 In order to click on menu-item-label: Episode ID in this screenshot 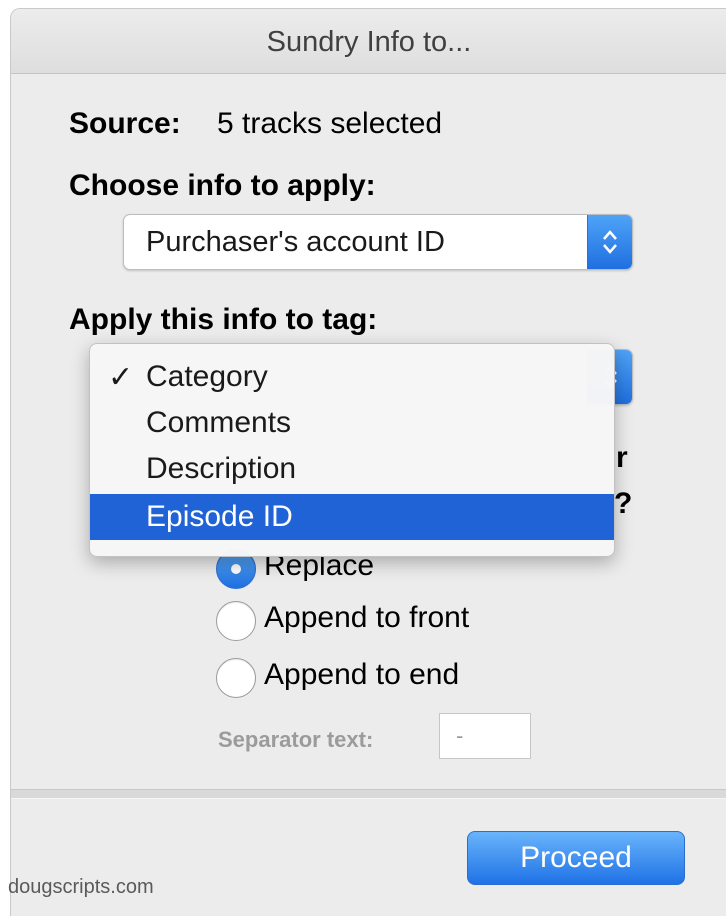, I will do `click(219, 516)`.